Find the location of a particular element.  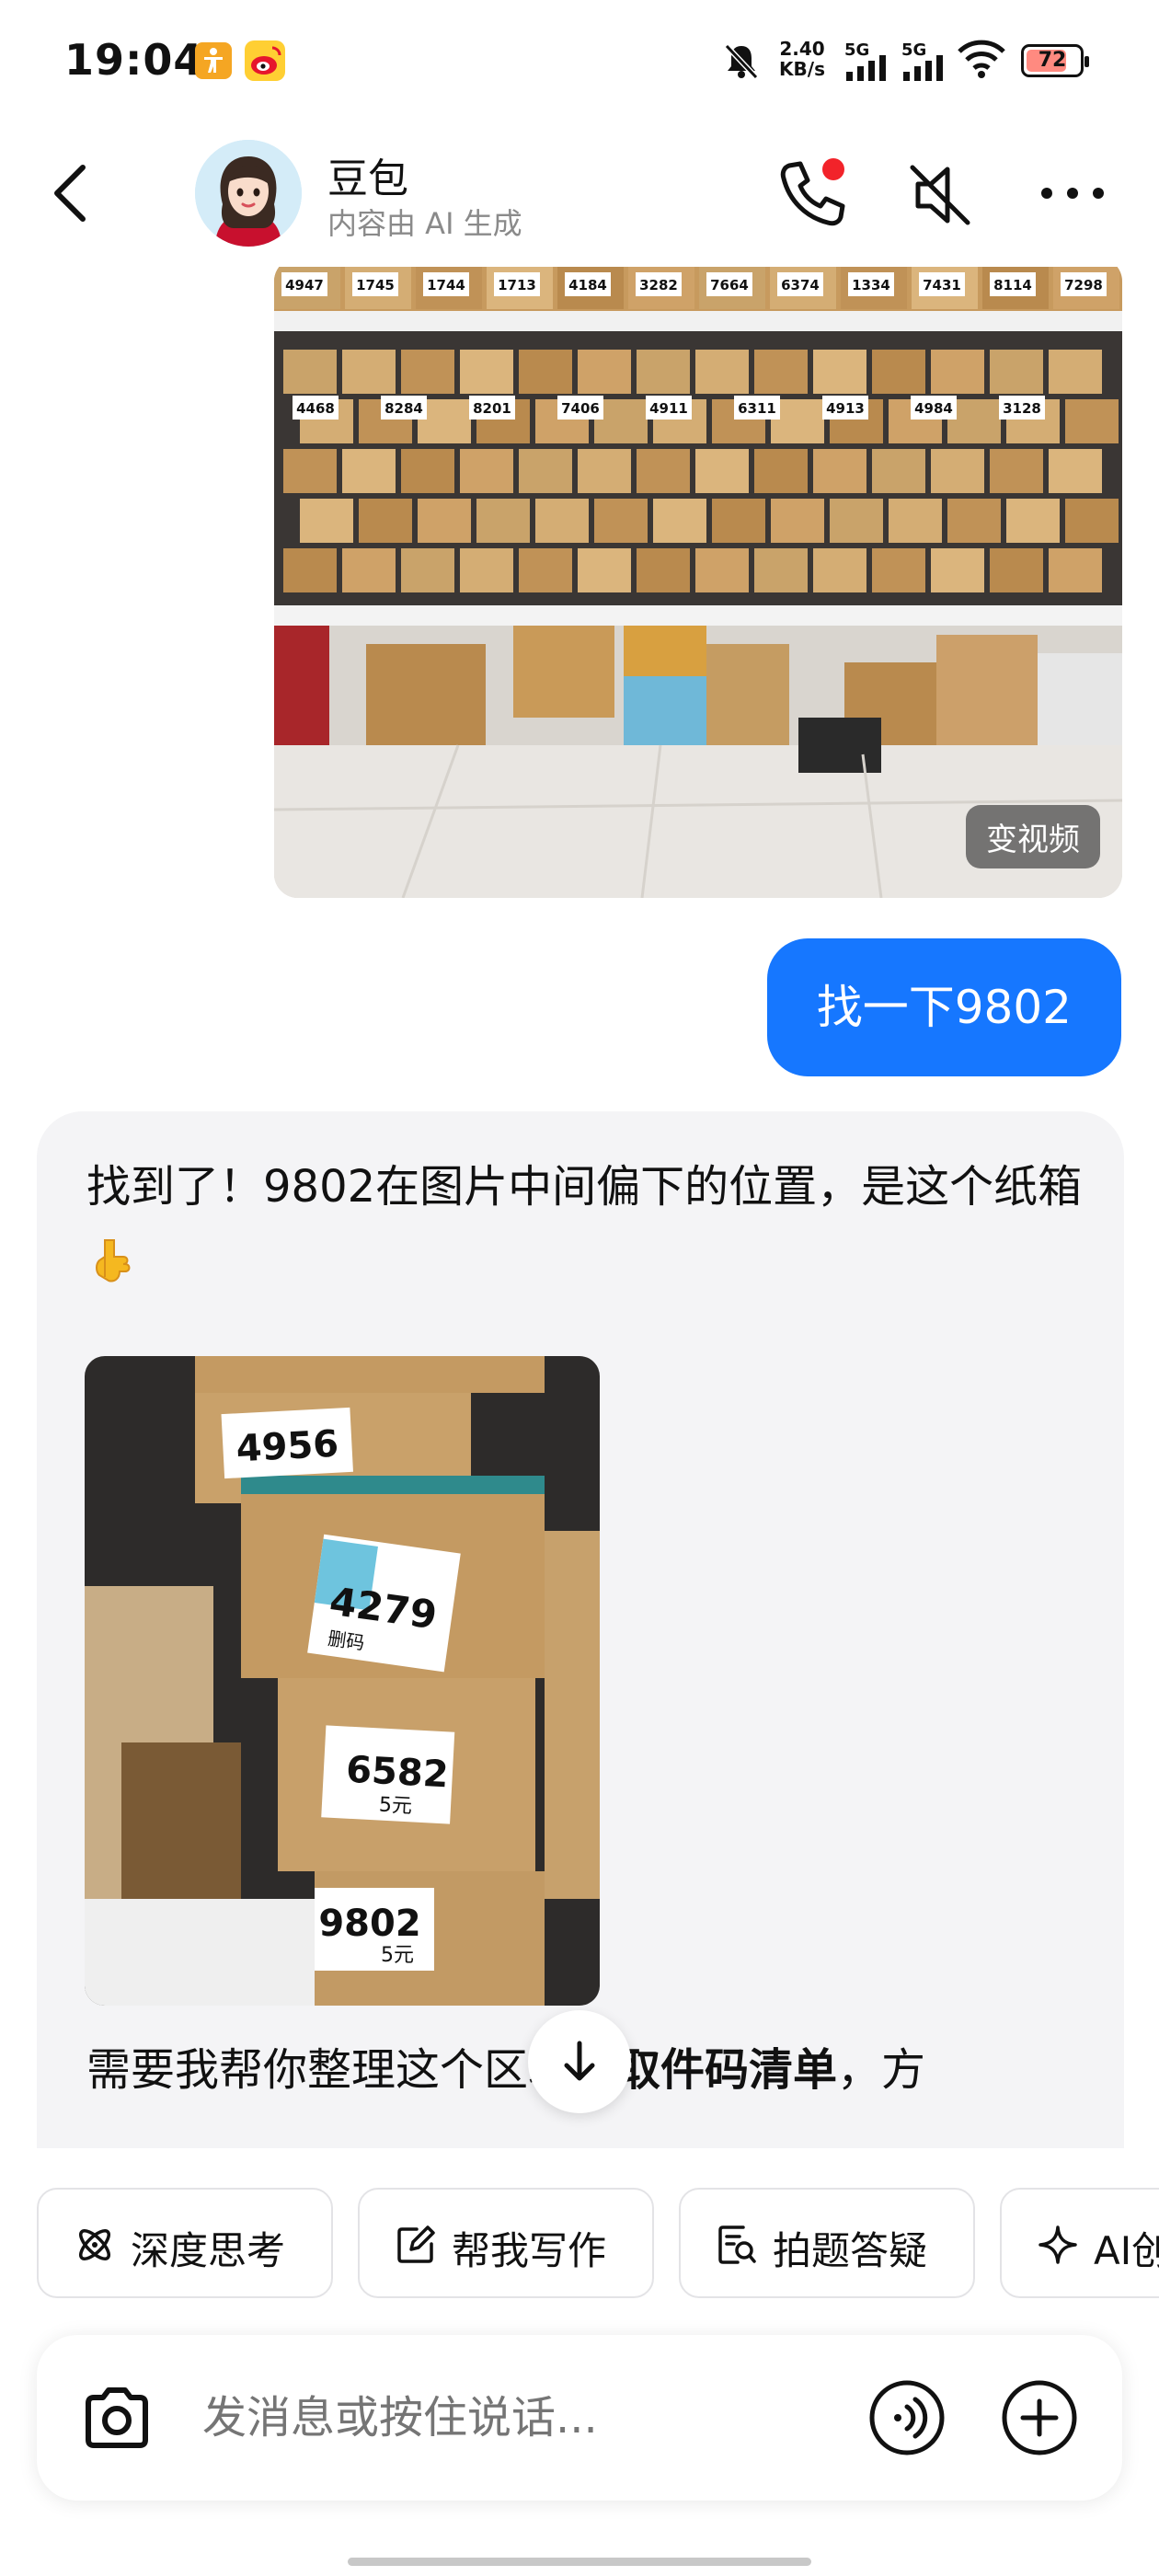

more-button is located at coordinates (1072, 193).